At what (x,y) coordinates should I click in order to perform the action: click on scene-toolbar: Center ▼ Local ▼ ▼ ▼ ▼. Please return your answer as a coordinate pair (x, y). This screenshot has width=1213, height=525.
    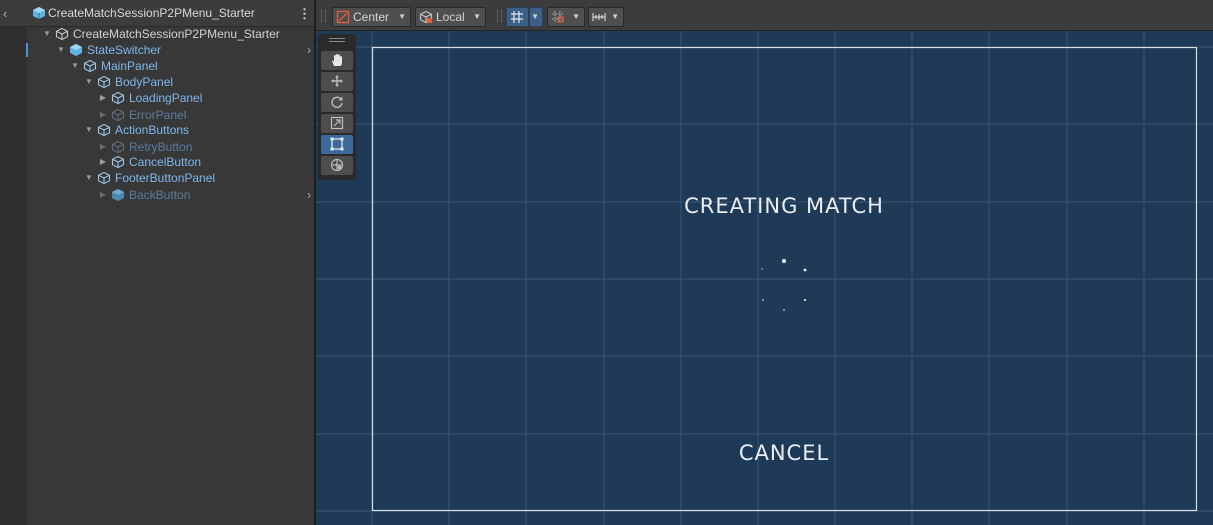
    Looking at the image, I should click on (764, 15).